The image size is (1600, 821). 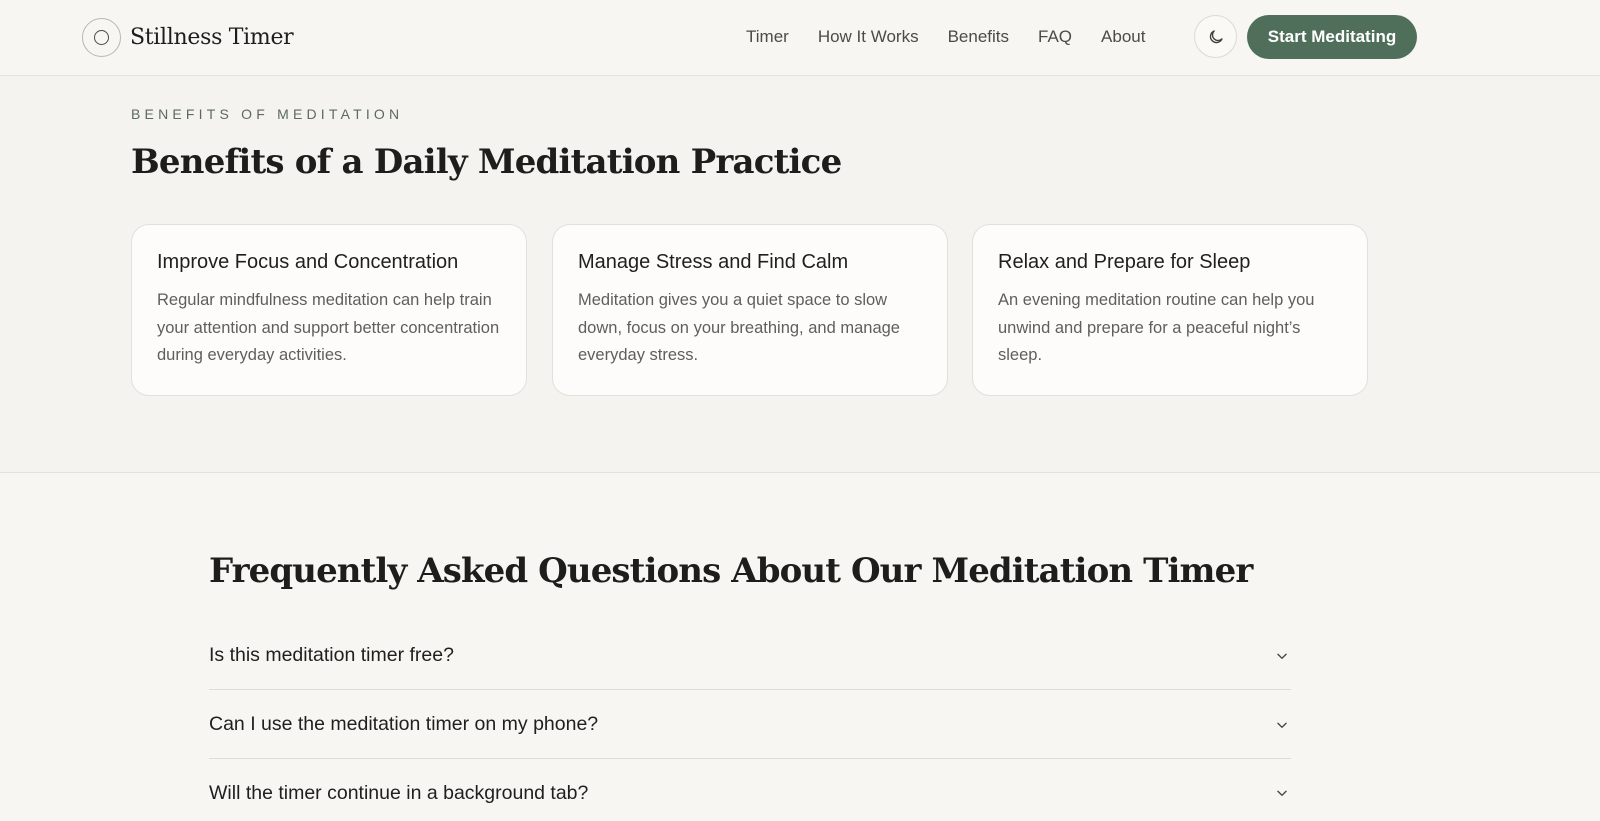 I want to click on faq-question: Is this meditation timer free?, so click(x=331, y=655).